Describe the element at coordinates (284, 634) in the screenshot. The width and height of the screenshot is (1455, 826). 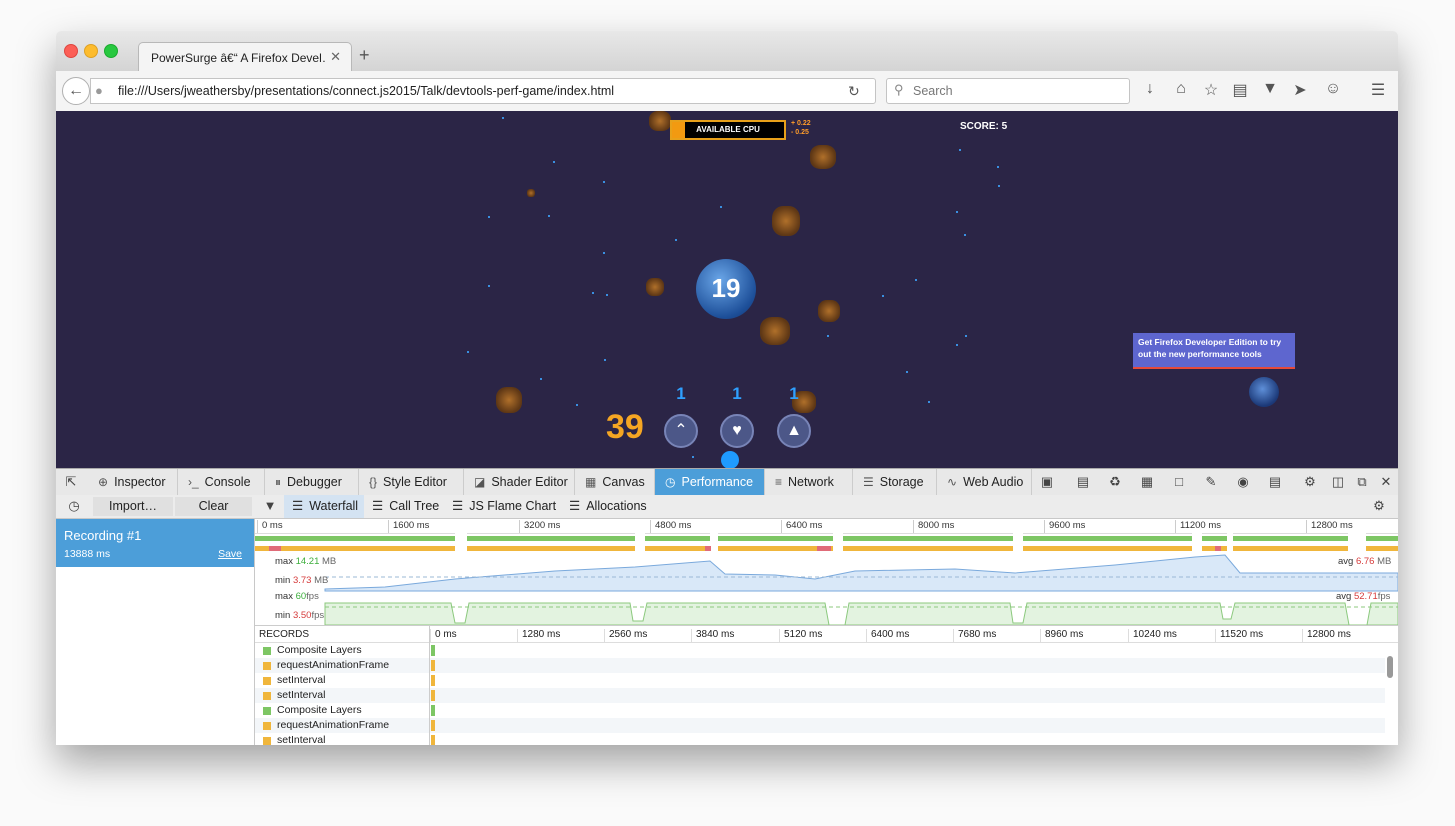
I see `records-header: RECORDS` at that location.